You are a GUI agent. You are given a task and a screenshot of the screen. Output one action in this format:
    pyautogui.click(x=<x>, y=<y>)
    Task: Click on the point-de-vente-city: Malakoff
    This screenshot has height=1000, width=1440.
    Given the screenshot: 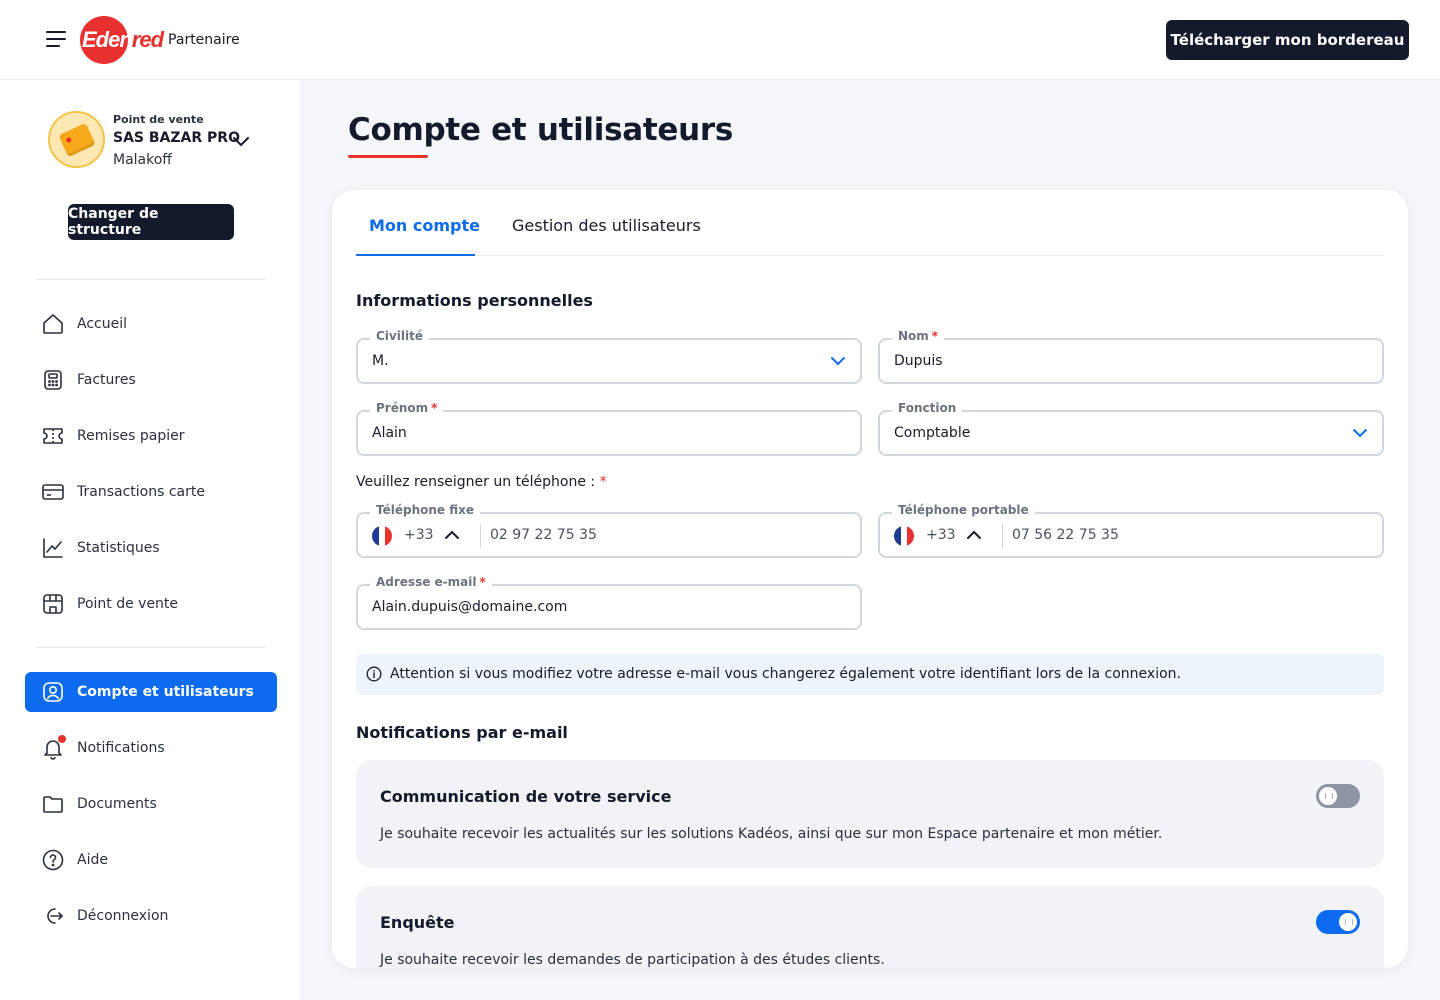 What is the action you would take?
    pyautogui.click(x=142, y=160)
    